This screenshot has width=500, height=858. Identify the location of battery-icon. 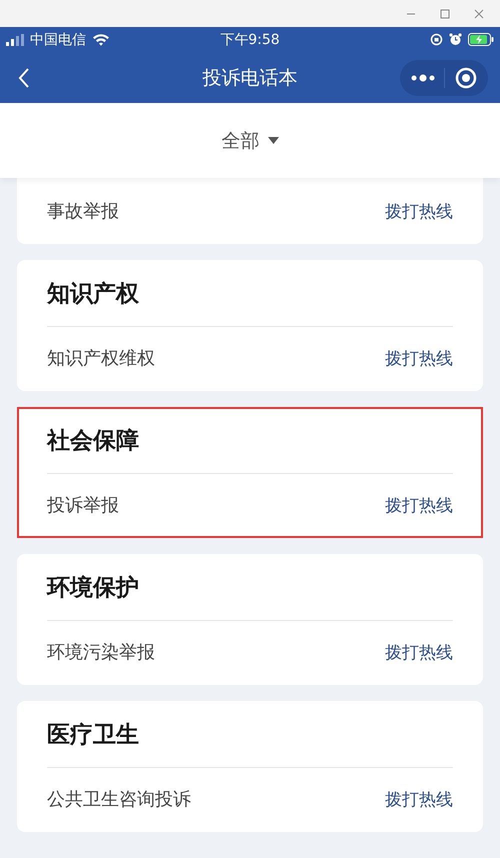
(481, 39).